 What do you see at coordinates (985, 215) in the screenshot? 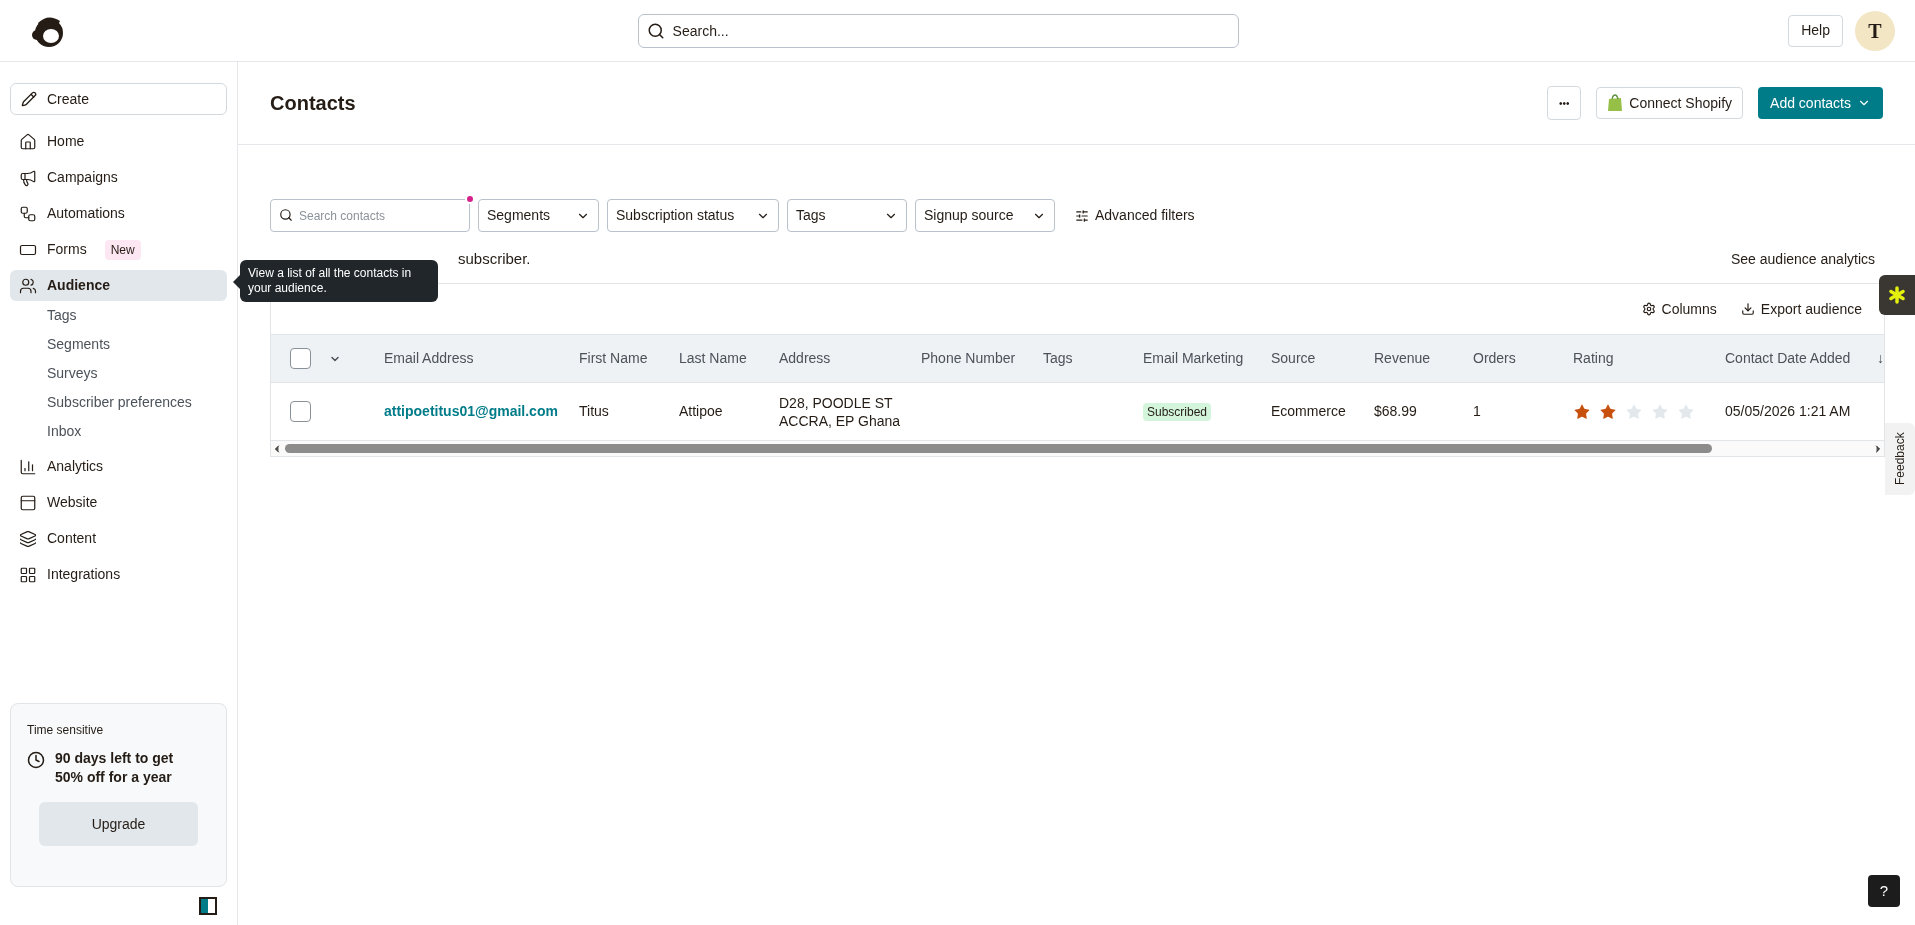
I see `filter-dropdown: Signup source` at bounding box center [985, 215].